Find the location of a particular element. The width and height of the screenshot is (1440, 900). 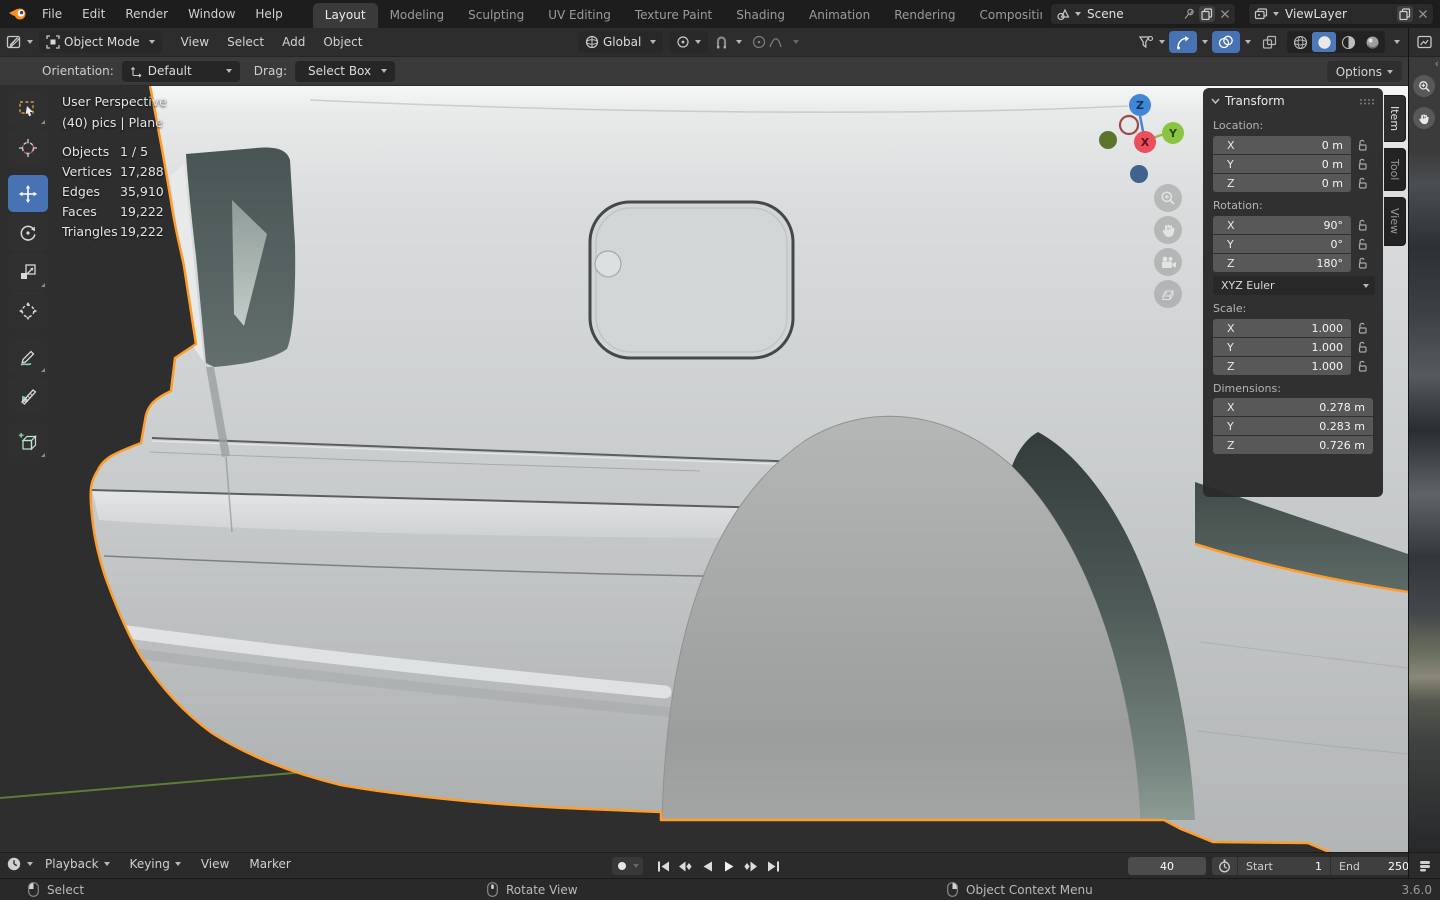

new-scene-icon is located at coordinates (1207, 14).